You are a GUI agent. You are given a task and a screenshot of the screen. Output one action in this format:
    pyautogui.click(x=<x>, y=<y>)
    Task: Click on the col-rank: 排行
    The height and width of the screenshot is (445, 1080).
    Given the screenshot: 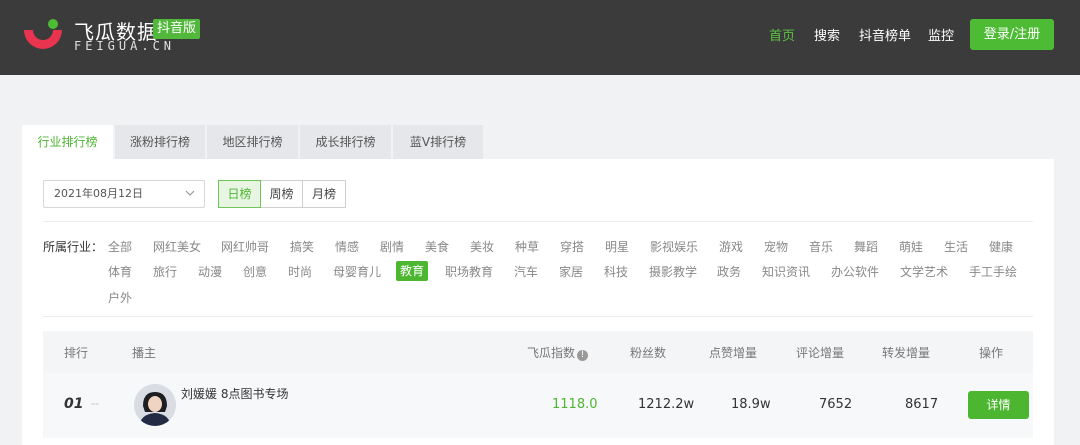 What is the action you would take?
    pyautogui.click(x=76, y=353)
    